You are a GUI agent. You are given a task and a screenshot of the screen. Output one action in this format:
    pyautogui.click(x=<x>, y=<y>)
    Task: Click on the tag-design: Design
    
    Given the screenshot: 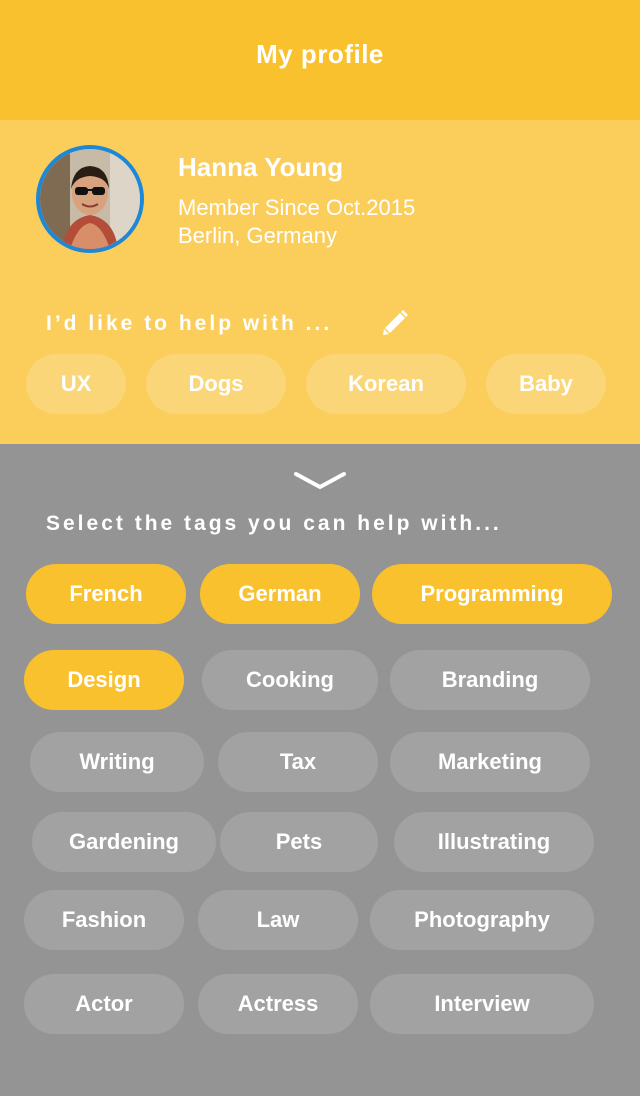 What is the action you would take?
    pyautogui.click(x=104, y=680)
    